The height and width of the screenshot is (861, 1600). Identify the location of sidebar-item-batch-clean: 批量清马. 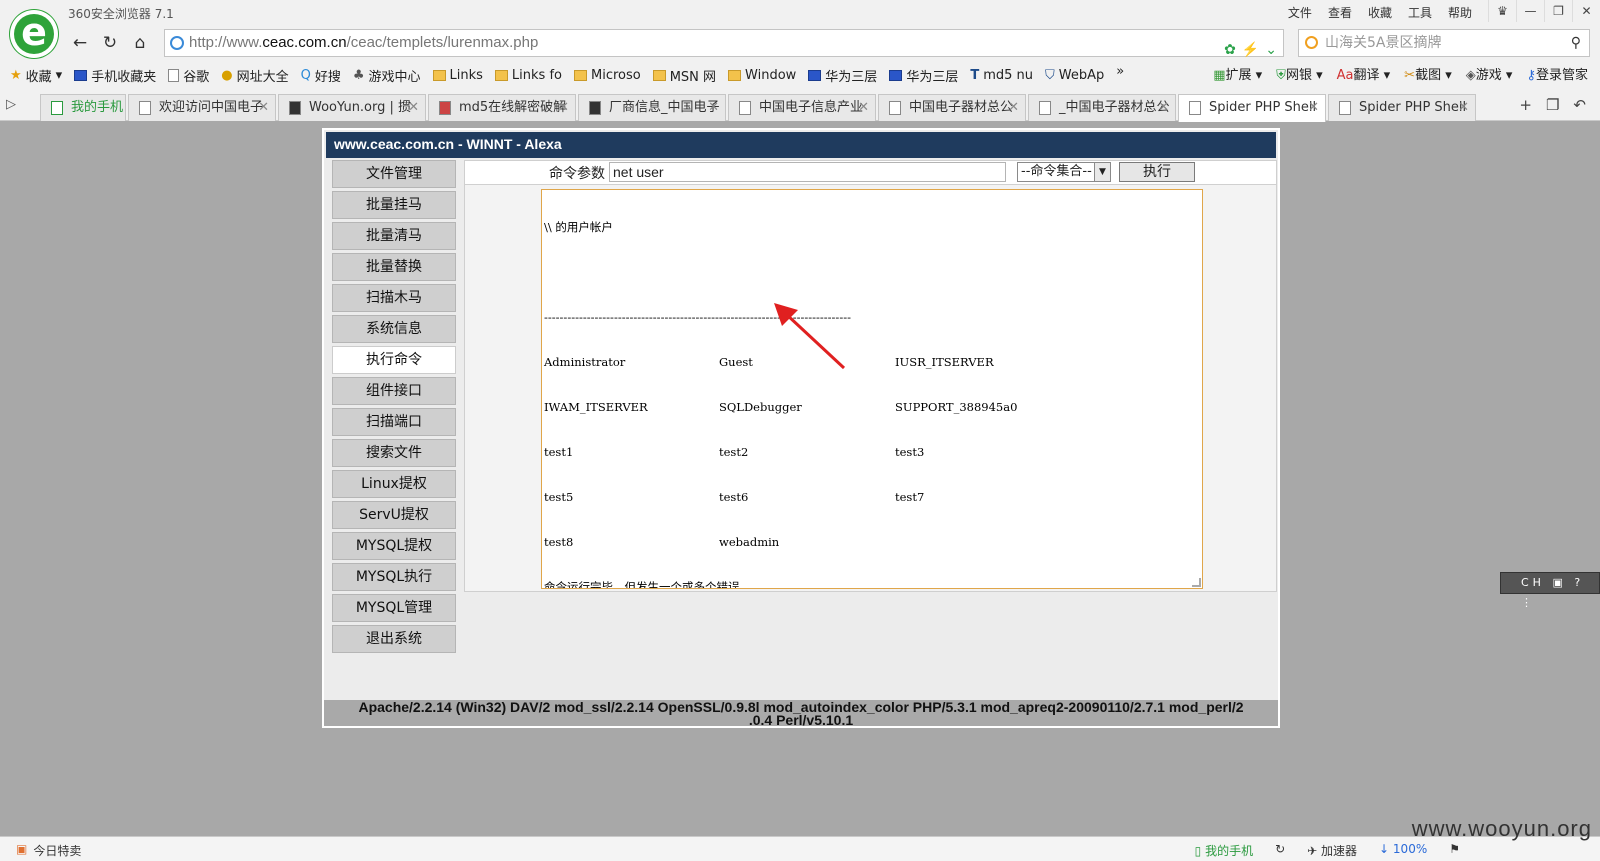
(394, 236).